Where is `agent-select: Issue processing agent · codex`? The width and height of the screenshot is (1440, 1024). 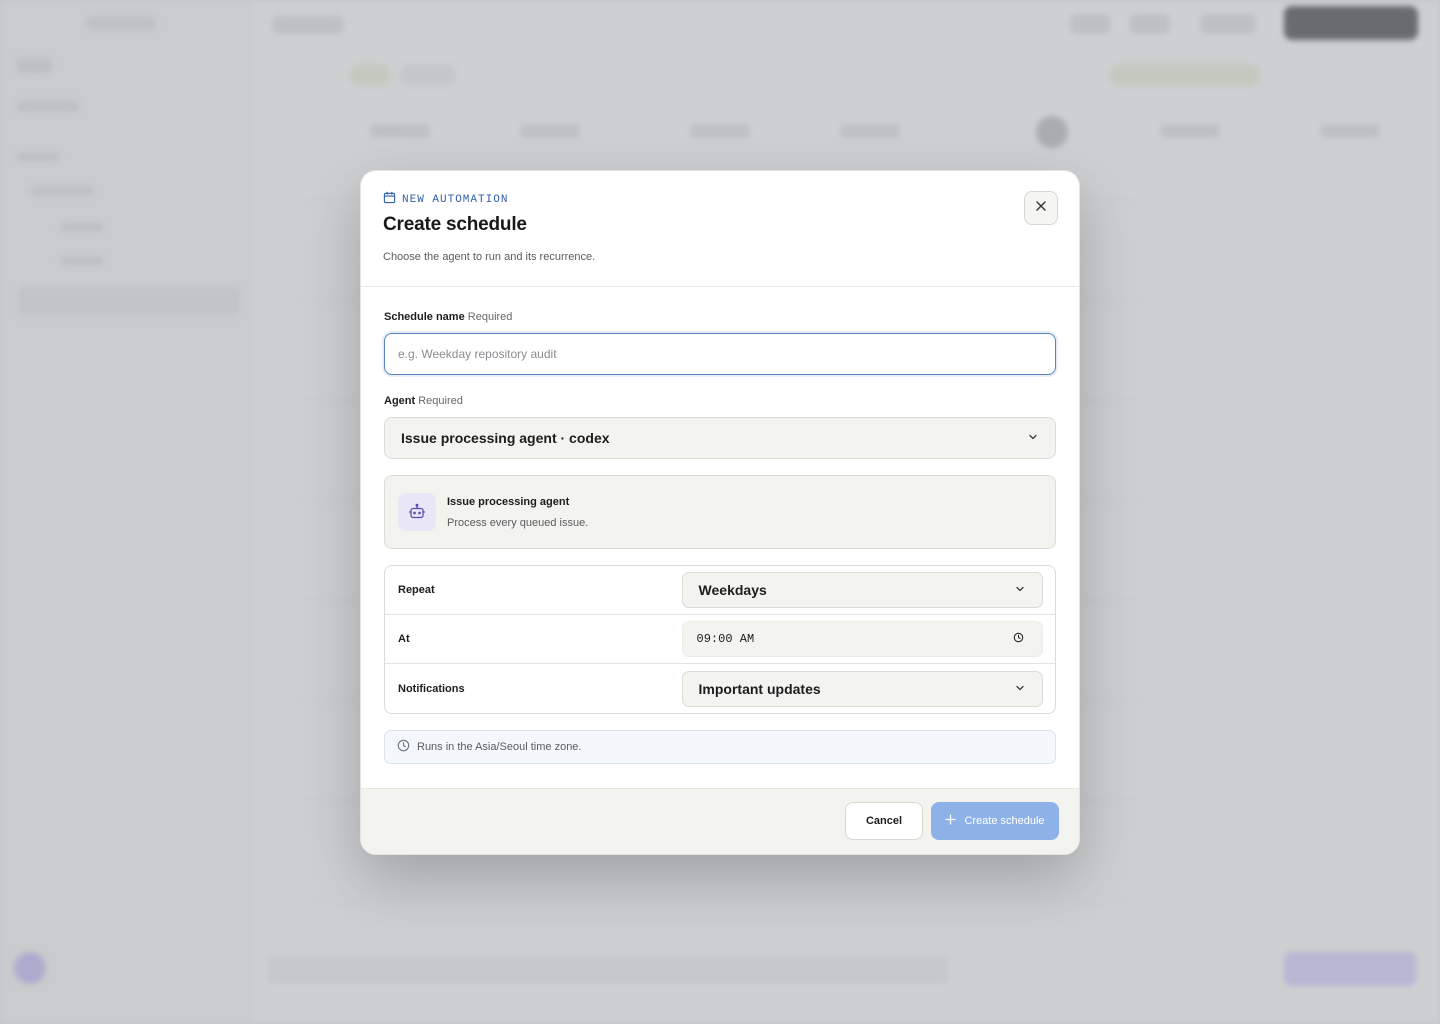
agent-select: Issue processing agent · codex is located at coordinates (720, 438).